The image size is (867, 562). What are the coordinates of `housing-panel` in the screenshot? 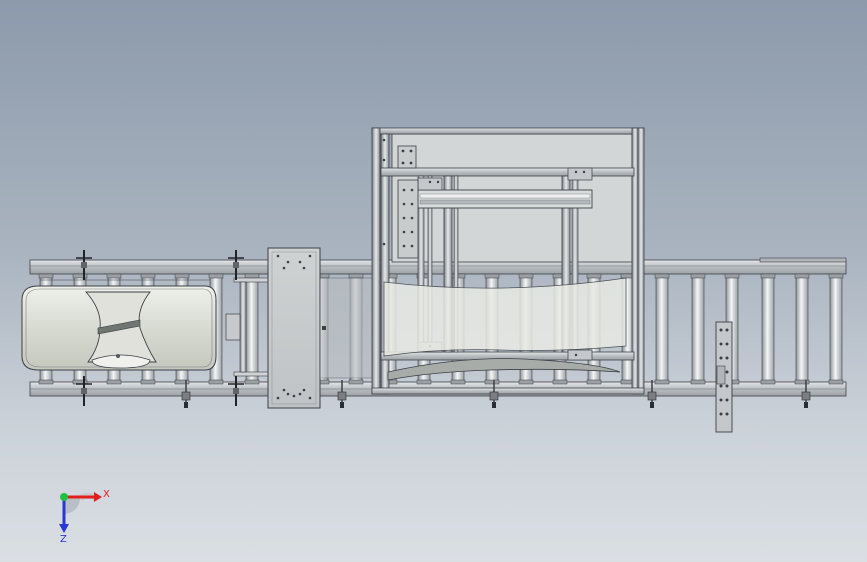 It's located at (347, 328).